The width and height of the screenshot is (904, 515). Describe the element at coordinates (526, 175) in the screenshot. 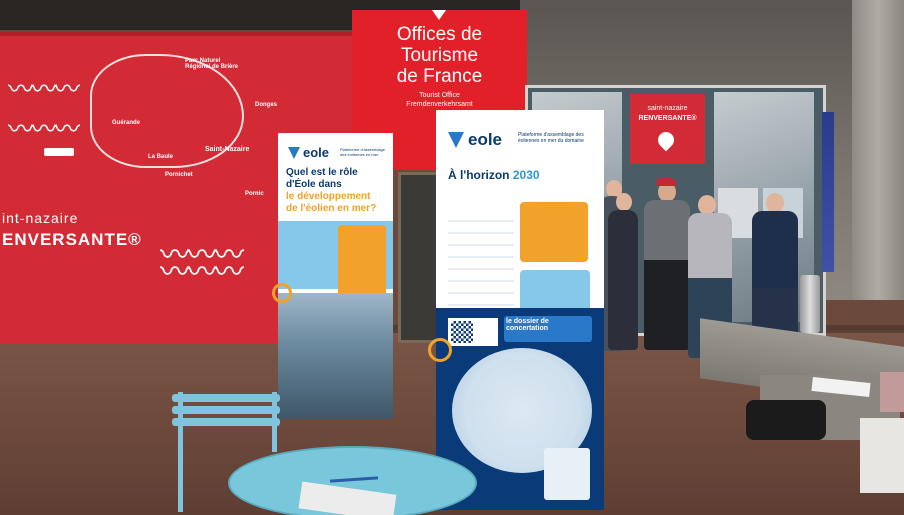

I see `rollup-year: 2030` at that location.